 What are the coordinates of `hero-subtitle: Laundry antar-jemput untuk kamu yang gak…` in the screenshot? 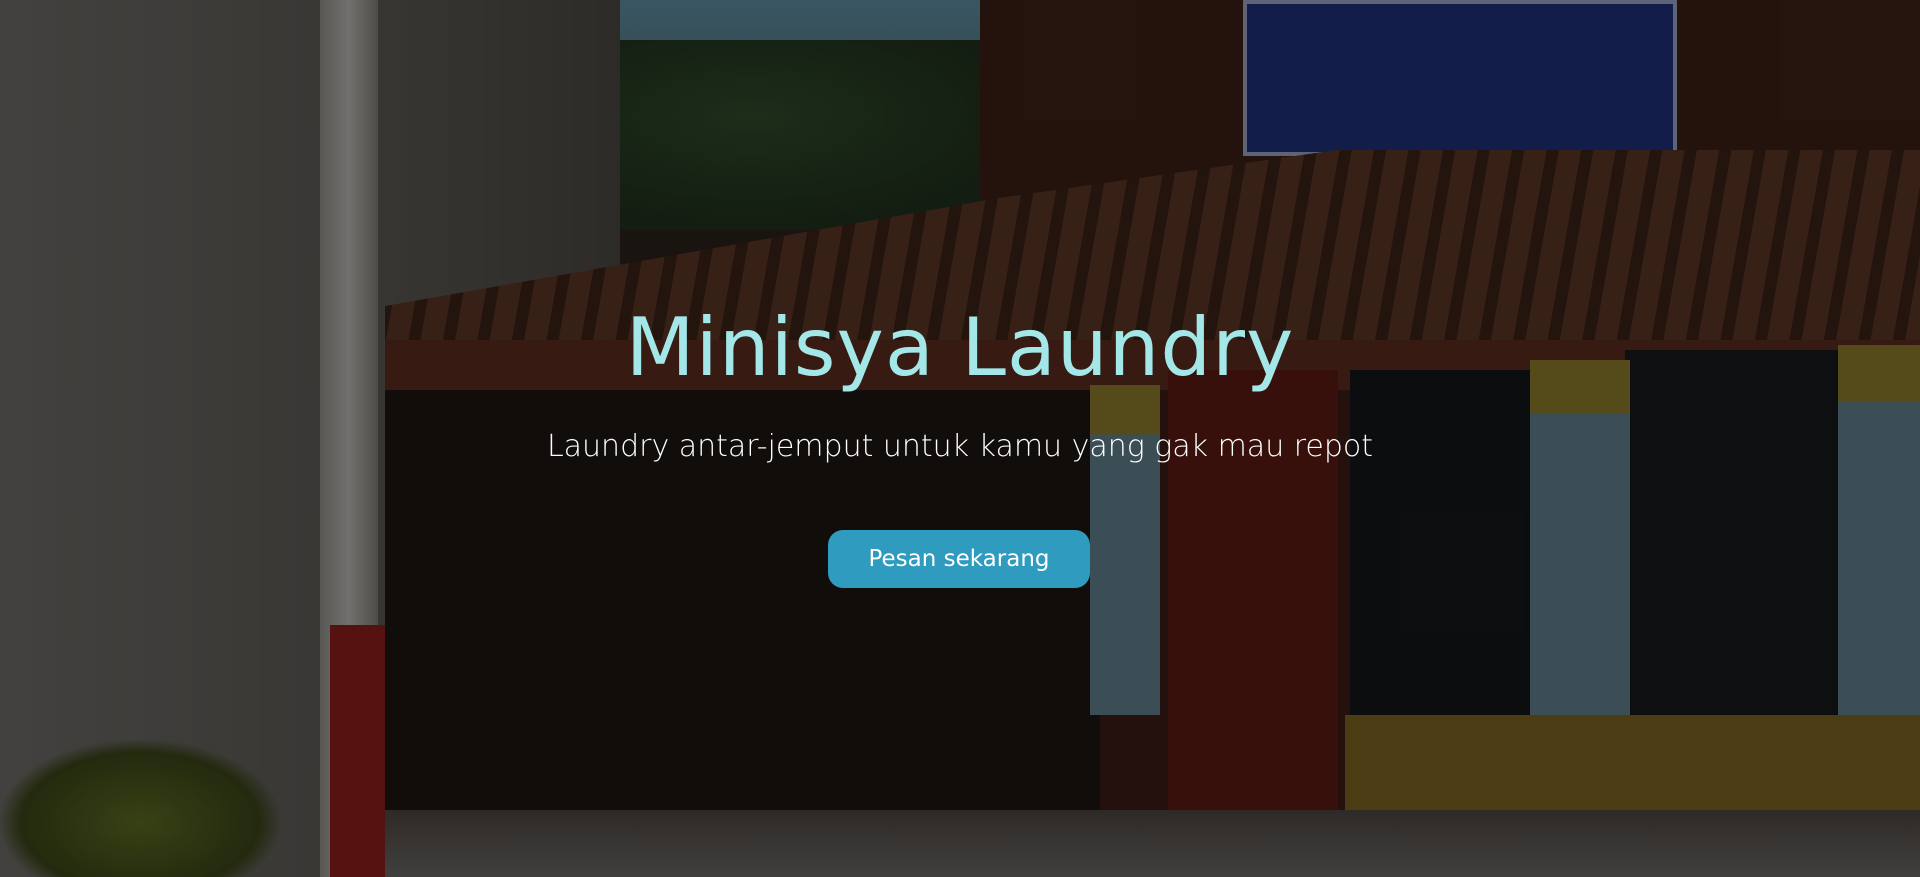 It's located at (960, 446).